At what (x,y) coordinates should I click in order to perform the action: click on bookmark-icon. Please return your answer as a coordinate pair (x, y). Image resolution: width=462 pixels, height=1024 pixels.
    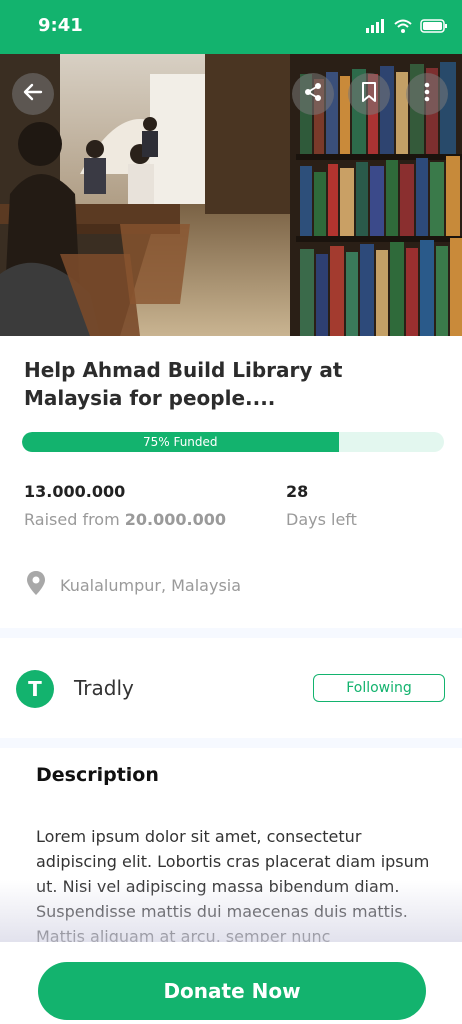
    Looking at the image, I should click on (369, 94).